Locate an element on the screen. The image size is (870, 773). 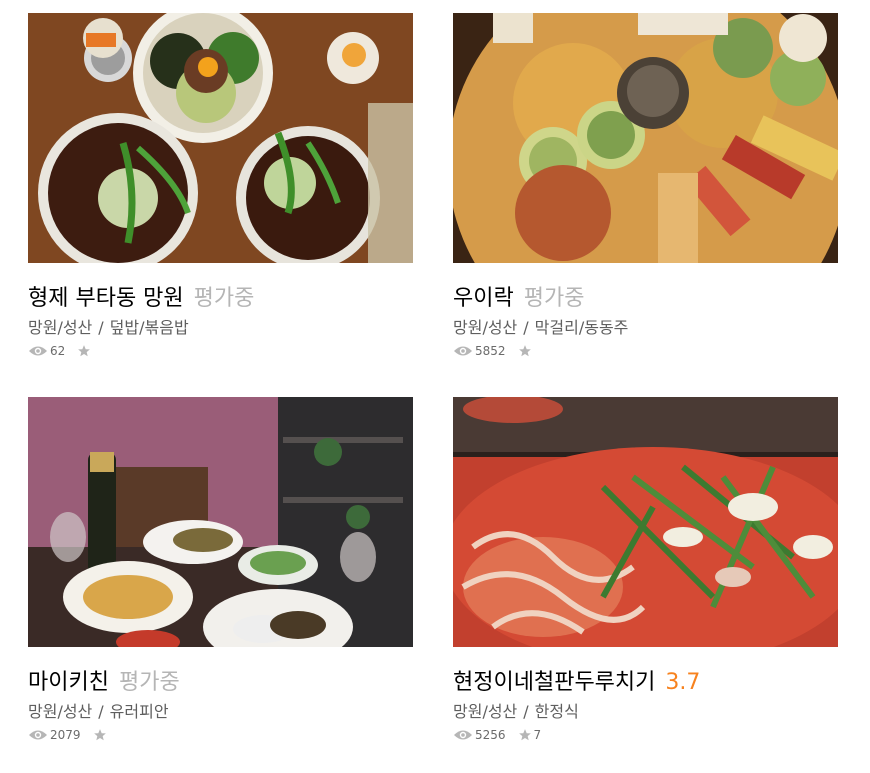
restaurant-name: 형제 부타동 망원 is located at coordinates (106, 298).